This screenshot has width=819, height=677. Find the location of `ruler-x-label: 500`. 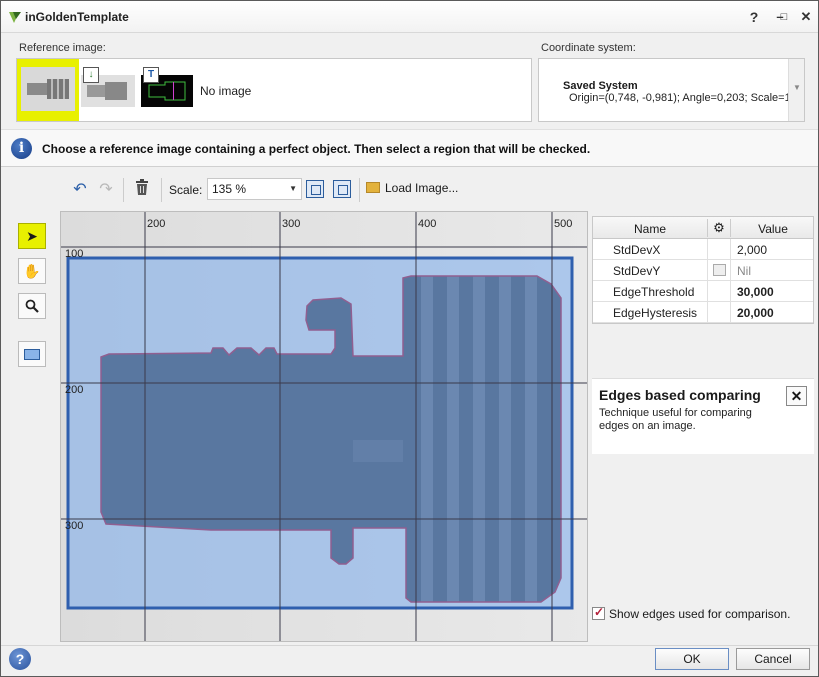

ruler-x-label: 500 is located at coordinates (563, 224).